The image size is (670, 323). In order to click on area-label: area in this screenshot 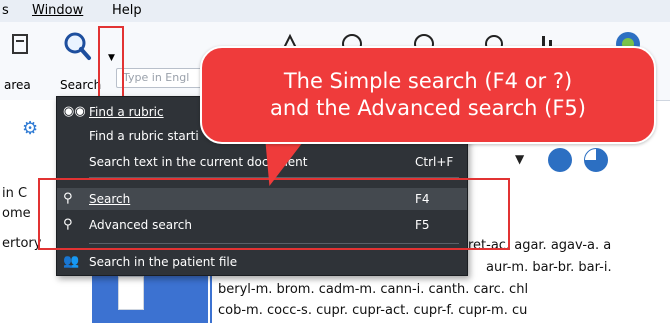, I will do `click(17, 85)`.